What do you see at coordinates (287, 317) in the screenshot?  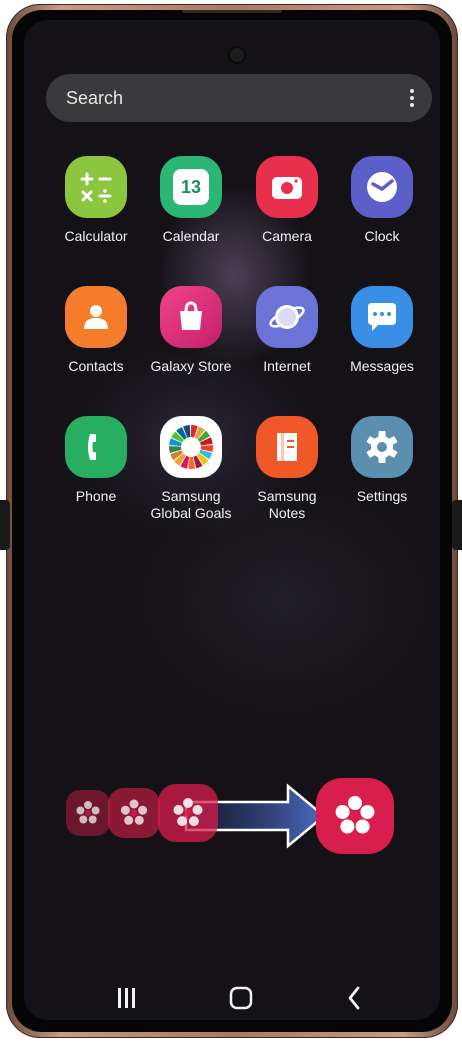 I see `internet-icon` at bounding box center [287, 317].